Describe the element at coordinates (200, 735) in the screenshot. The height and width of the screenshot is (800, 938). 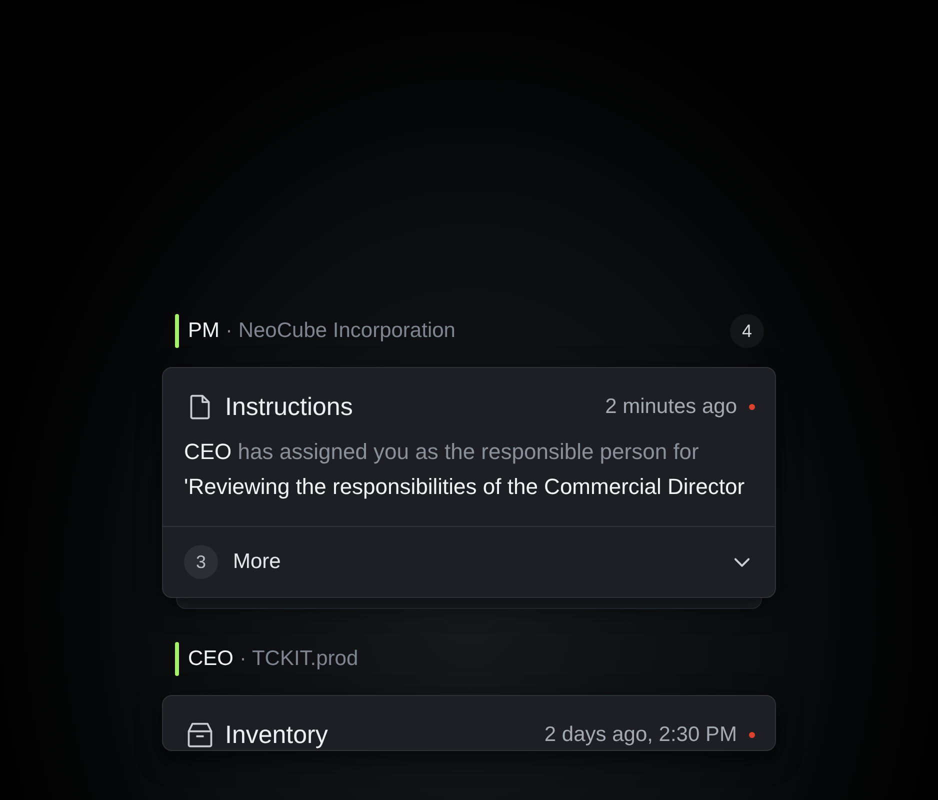
I see `box-icon` at that location.